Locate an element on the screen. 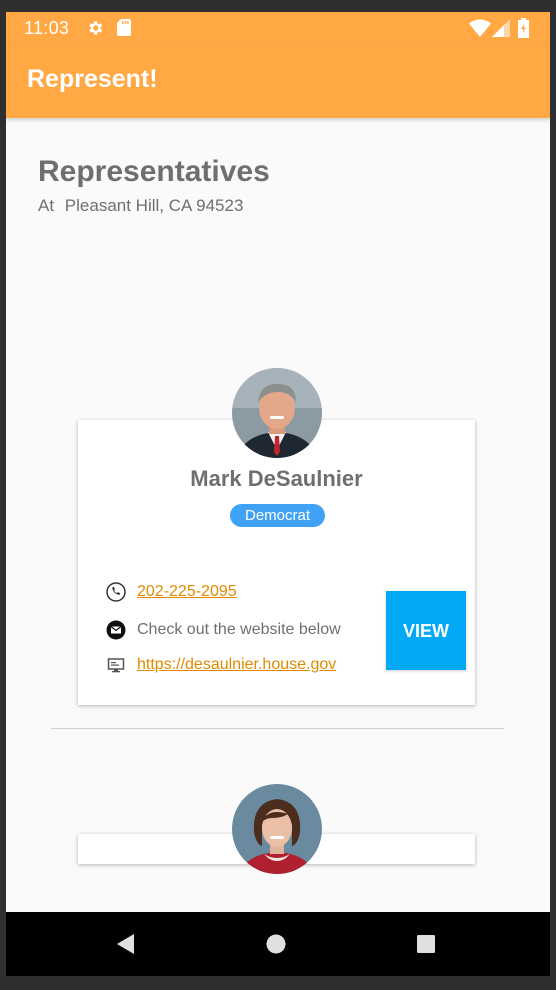  back-icon is located at coordinates (126, 944).